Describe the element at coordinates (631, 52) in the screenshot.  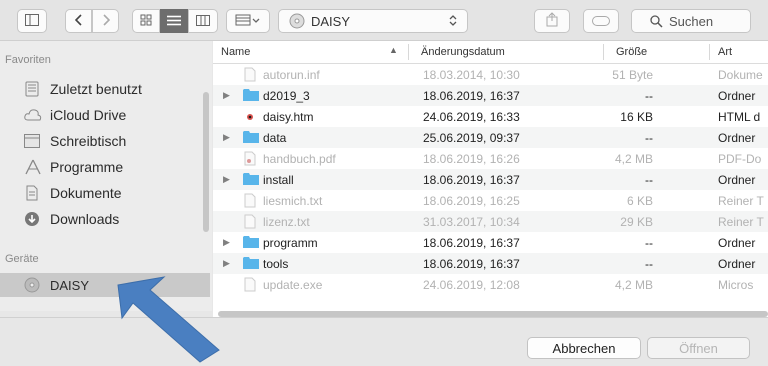
I see `column-size: Größe` at that location.